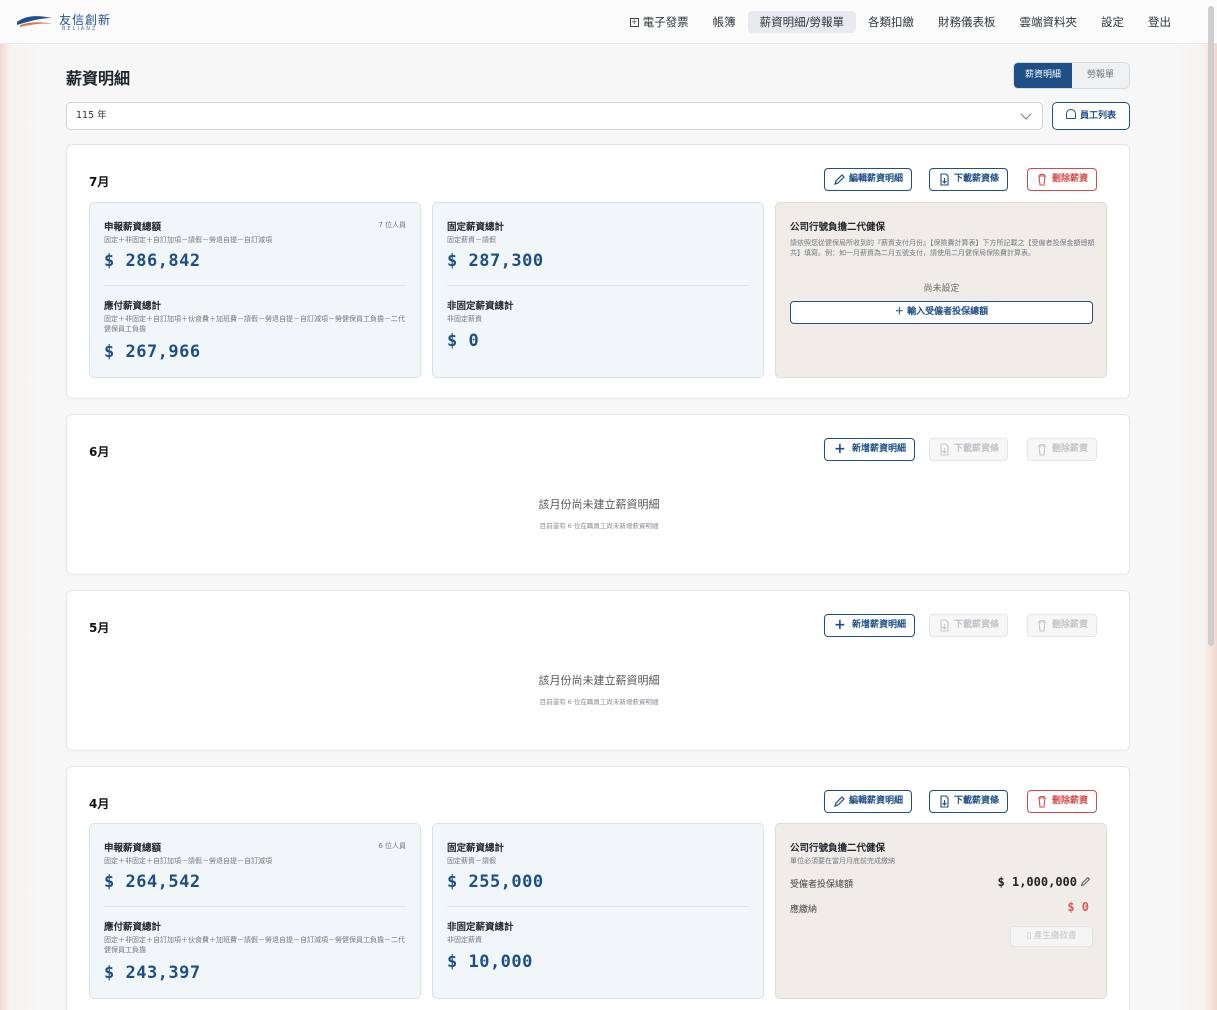  What do you see at coordinates (1159, 22) in the screenshot?
I see `nav-logout: 登出` at bounding box center [1159, 22].